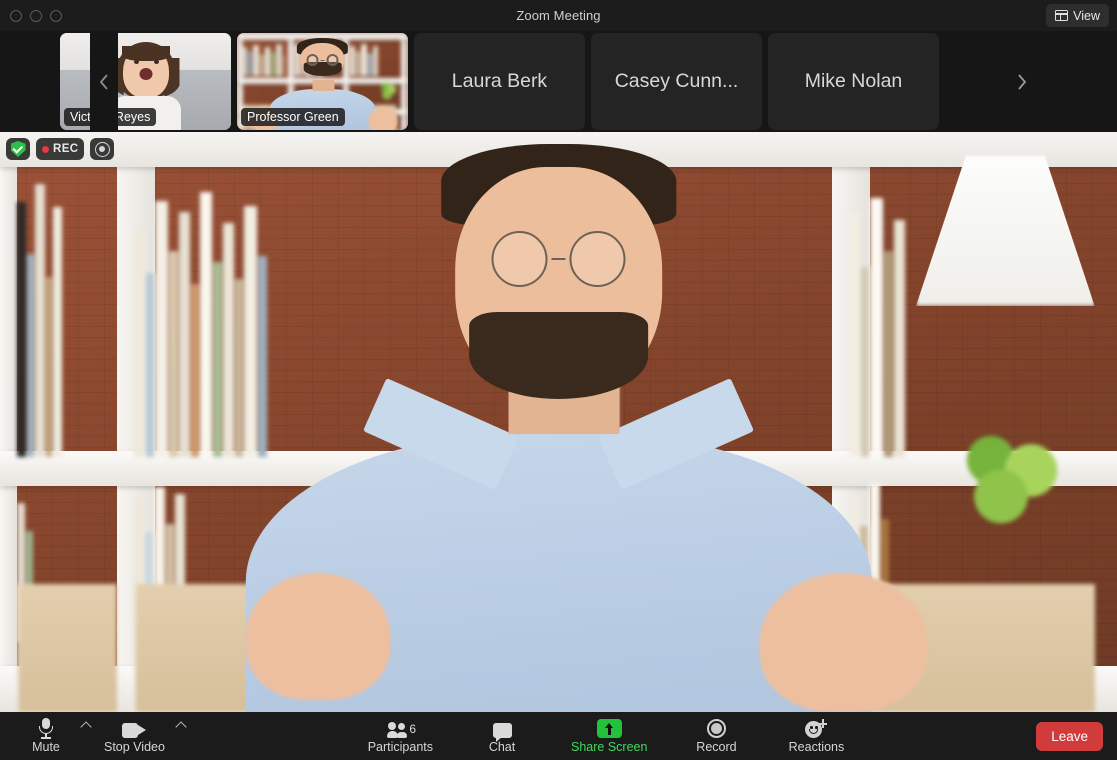 The image size is (1117, 760). I want to click on share-screen-button: Share Screen, so click(609, 736).